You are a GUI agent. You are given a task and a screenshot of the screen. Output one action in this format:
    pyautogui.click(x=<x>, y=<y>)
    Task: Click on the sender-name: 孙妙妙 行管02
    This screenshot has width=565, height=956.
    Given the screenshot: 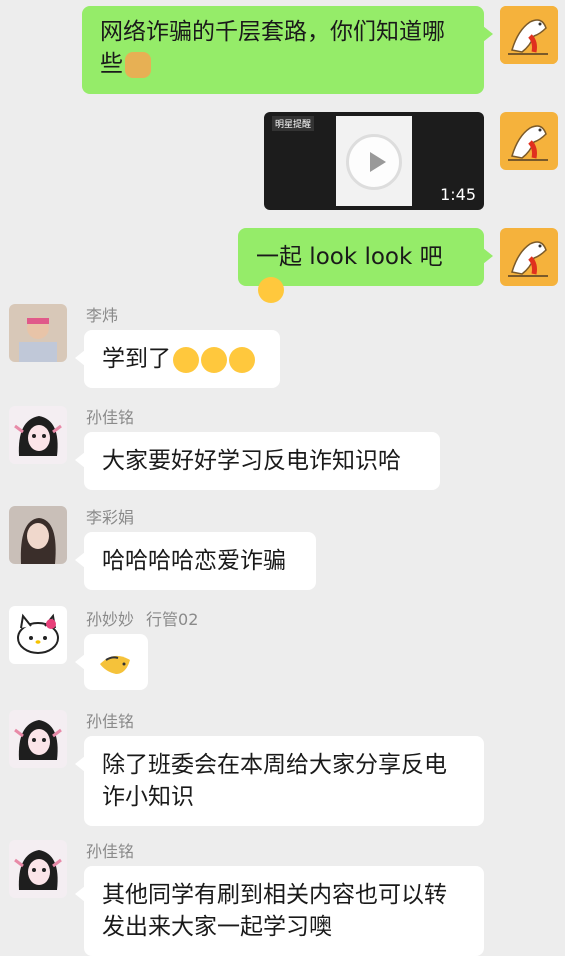 What is the action you would take?
    pyautogui.click(x=142, y=620)
    